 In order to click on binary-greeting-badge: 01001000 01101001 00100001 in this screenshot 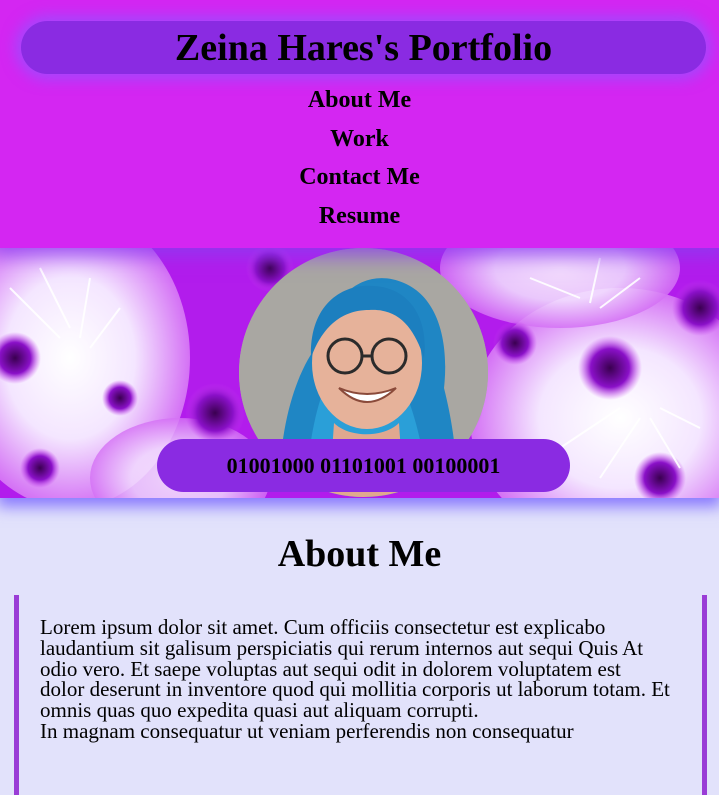, I will do `click(363, 465)`.